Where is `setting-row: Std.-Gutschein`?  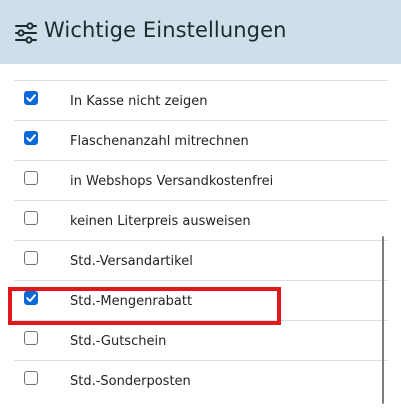 setting-row: Std.-Gutschein is located at coordinates (201, 340).